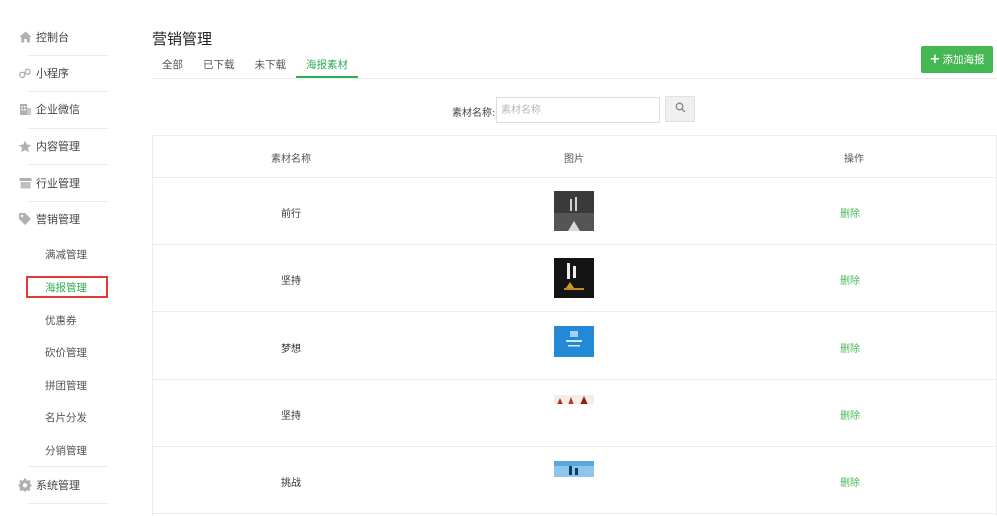  I want to click on sidebar-item-content: 内容管理, so click(60, 146).